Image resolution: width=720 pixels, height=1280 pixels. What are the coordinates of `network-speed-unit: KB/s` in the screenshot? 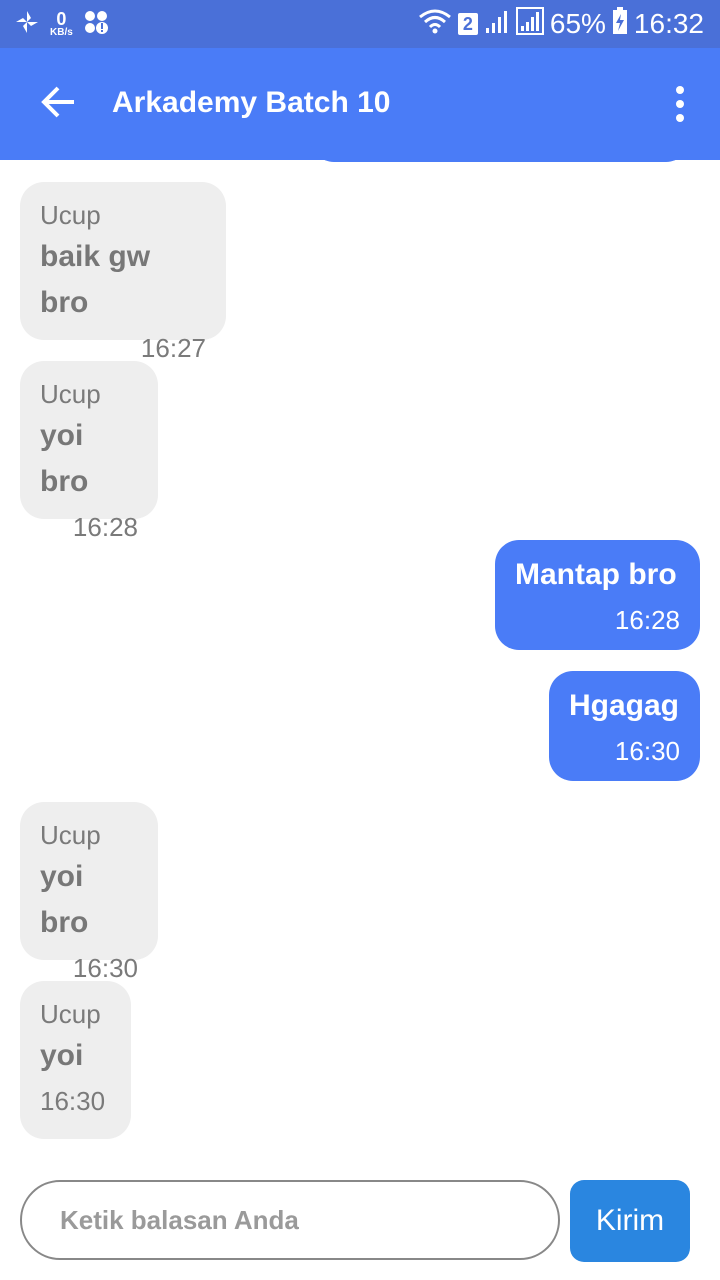 It's located at (61, 32).